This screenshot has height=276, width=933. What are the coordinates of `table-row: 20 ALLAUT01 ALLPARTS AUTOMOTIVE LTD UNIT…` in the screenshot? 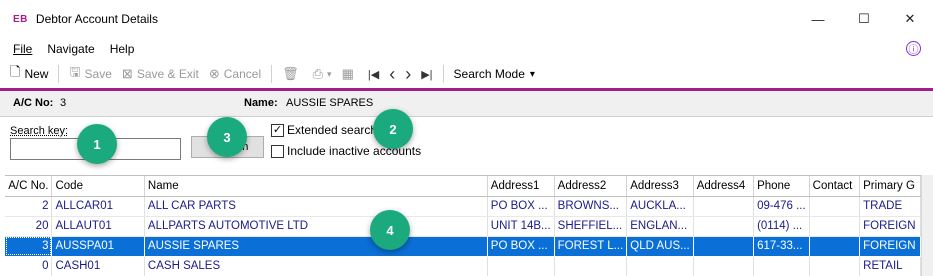 It's located at (463, 226).